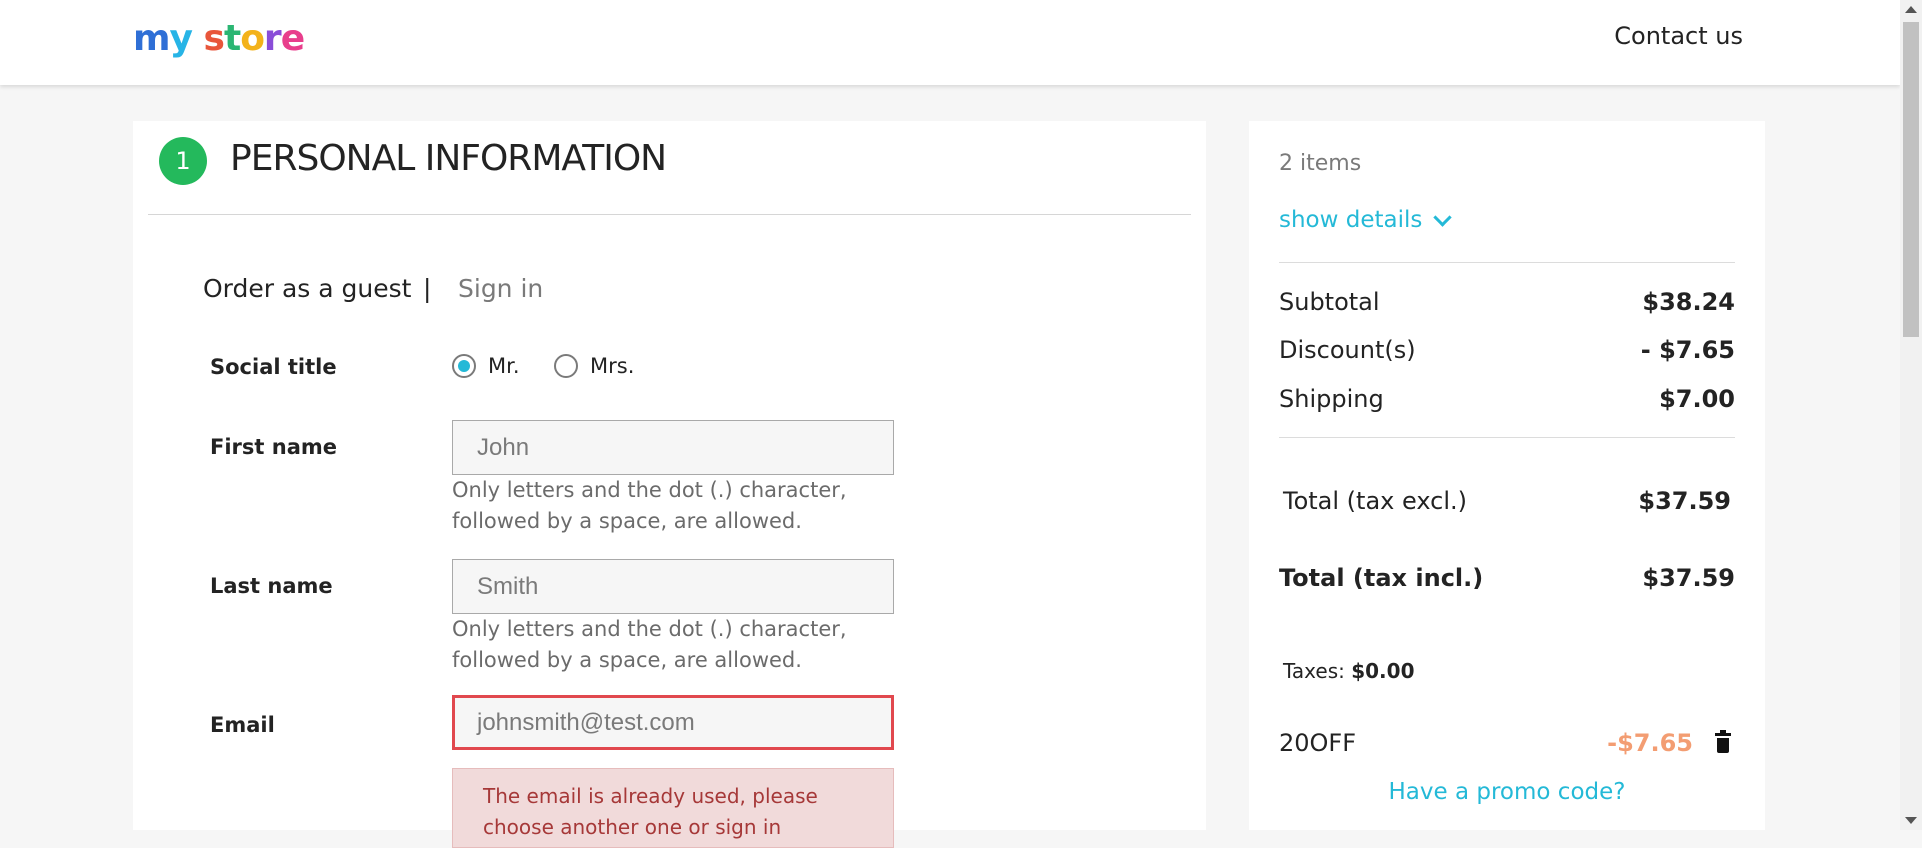 This screenshot has width=1922, height=848. I want to click on radio-mr-label: Mr., so click(504, 366).